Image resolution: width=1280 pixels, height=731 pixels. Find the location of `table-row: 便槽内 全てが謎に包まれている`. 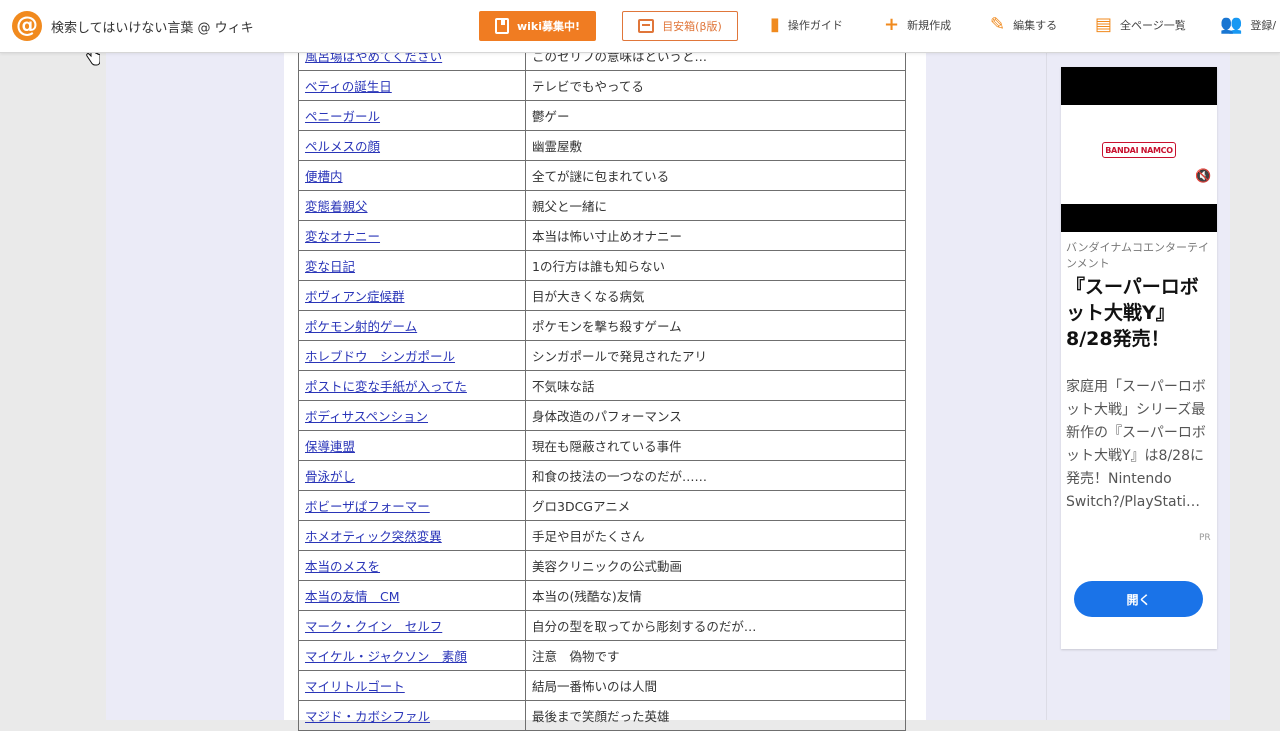

table-row: 便槽内 全てが謎に包まれている is located at coordinates (602, 175).